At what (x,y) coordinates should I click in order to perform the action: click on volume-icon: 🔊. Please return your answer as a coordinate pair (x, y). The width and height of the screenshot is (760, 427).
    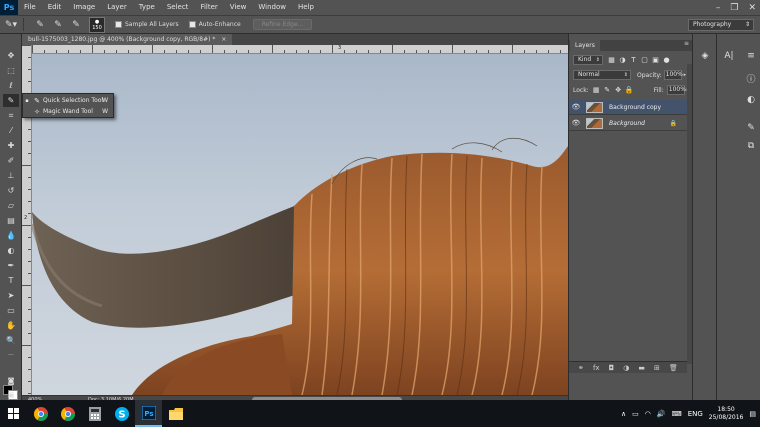
    Looking at the image, I should click on (661, 414).